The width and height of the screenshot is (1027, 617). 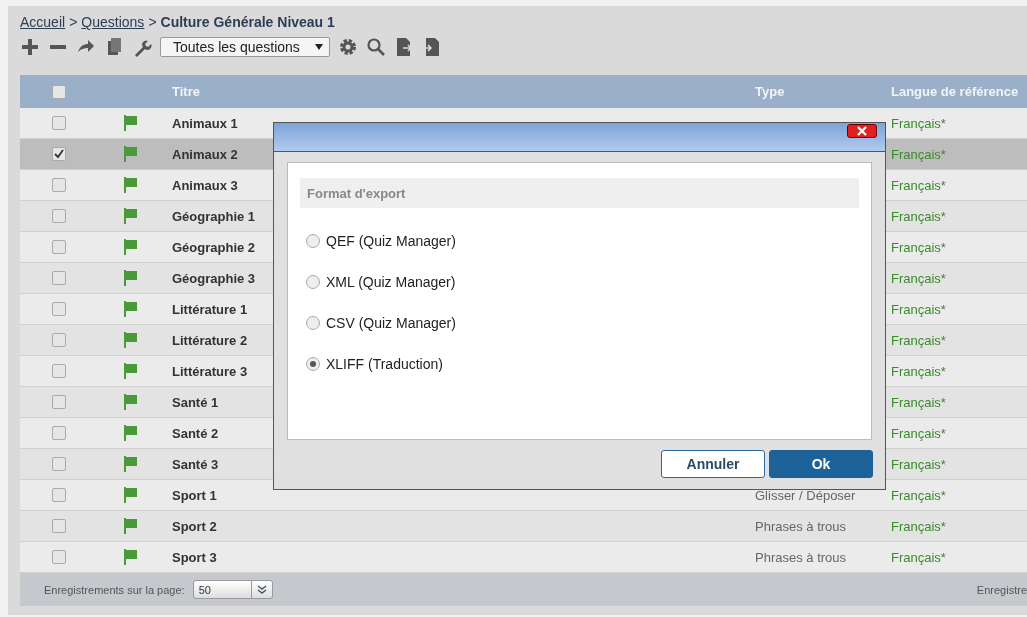 What do you see at coordinates (113, 22) in the screenshot?
I see `breadcrumb-link: Questions` at bounding box center [113, 22].